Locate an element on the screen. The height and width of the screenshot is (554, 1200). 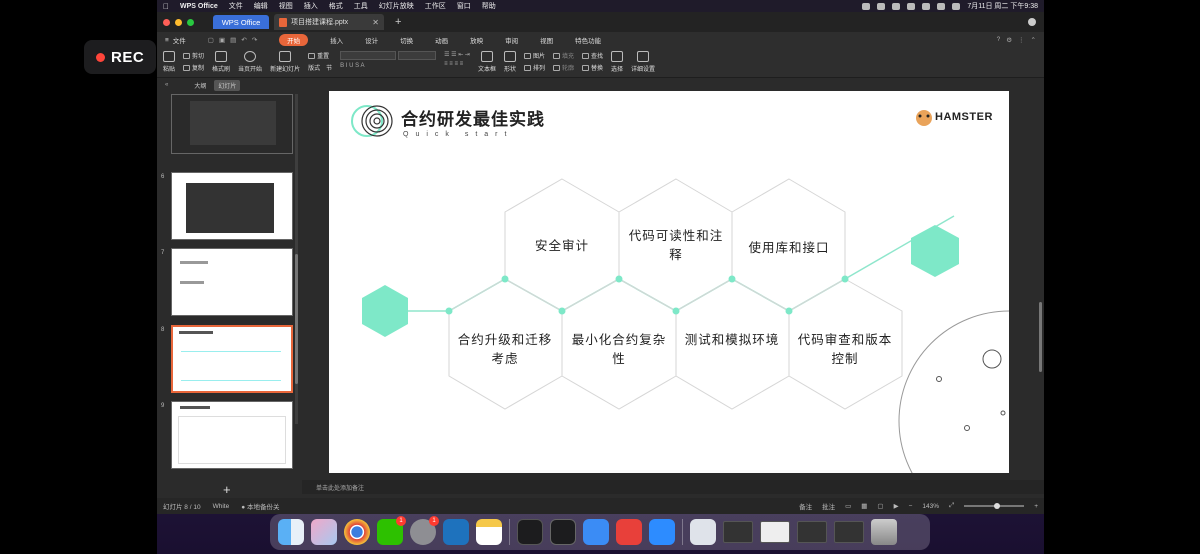
more-icon: ⋮ is located at coordinates (1021, 40).